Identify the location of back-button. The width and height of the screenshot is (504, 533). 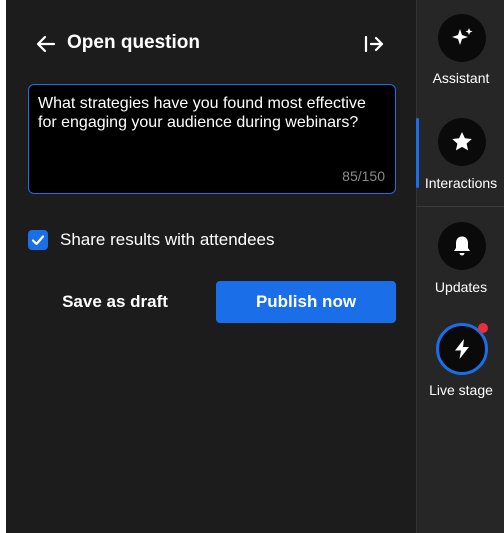
(46, 44).